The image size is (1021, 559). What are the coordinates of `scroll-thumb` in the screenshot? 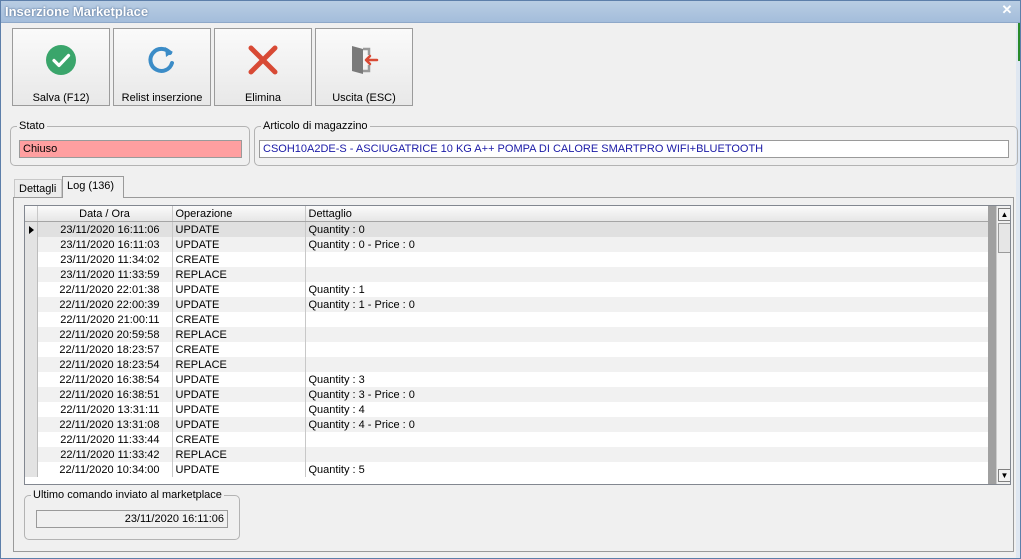 It's located at (1004, 238).